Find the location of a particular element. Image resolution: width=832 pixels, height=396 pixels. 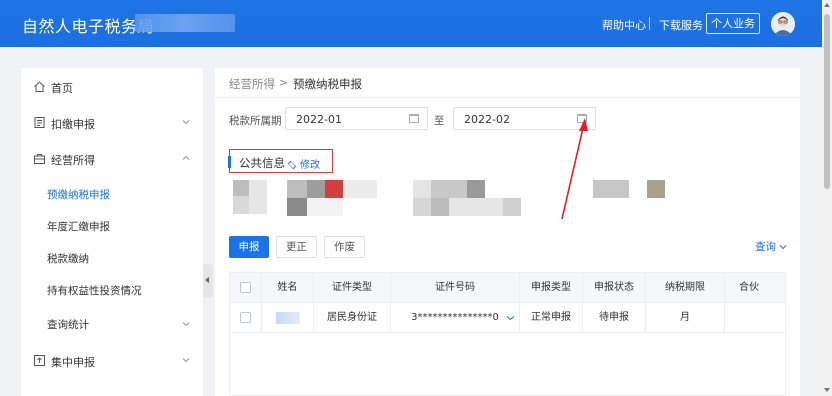

tax-period-label: 税款所属期 is located at coordinates (255, 121).